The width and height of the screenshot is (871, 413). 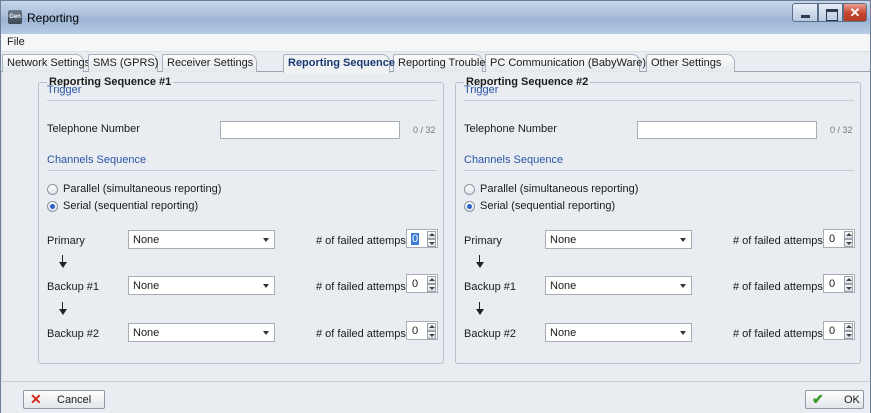 What do you see at coordinates (74, 400) in the screenshot?
I see `cancel-label: Cancel` at bounding box center [74, 400].